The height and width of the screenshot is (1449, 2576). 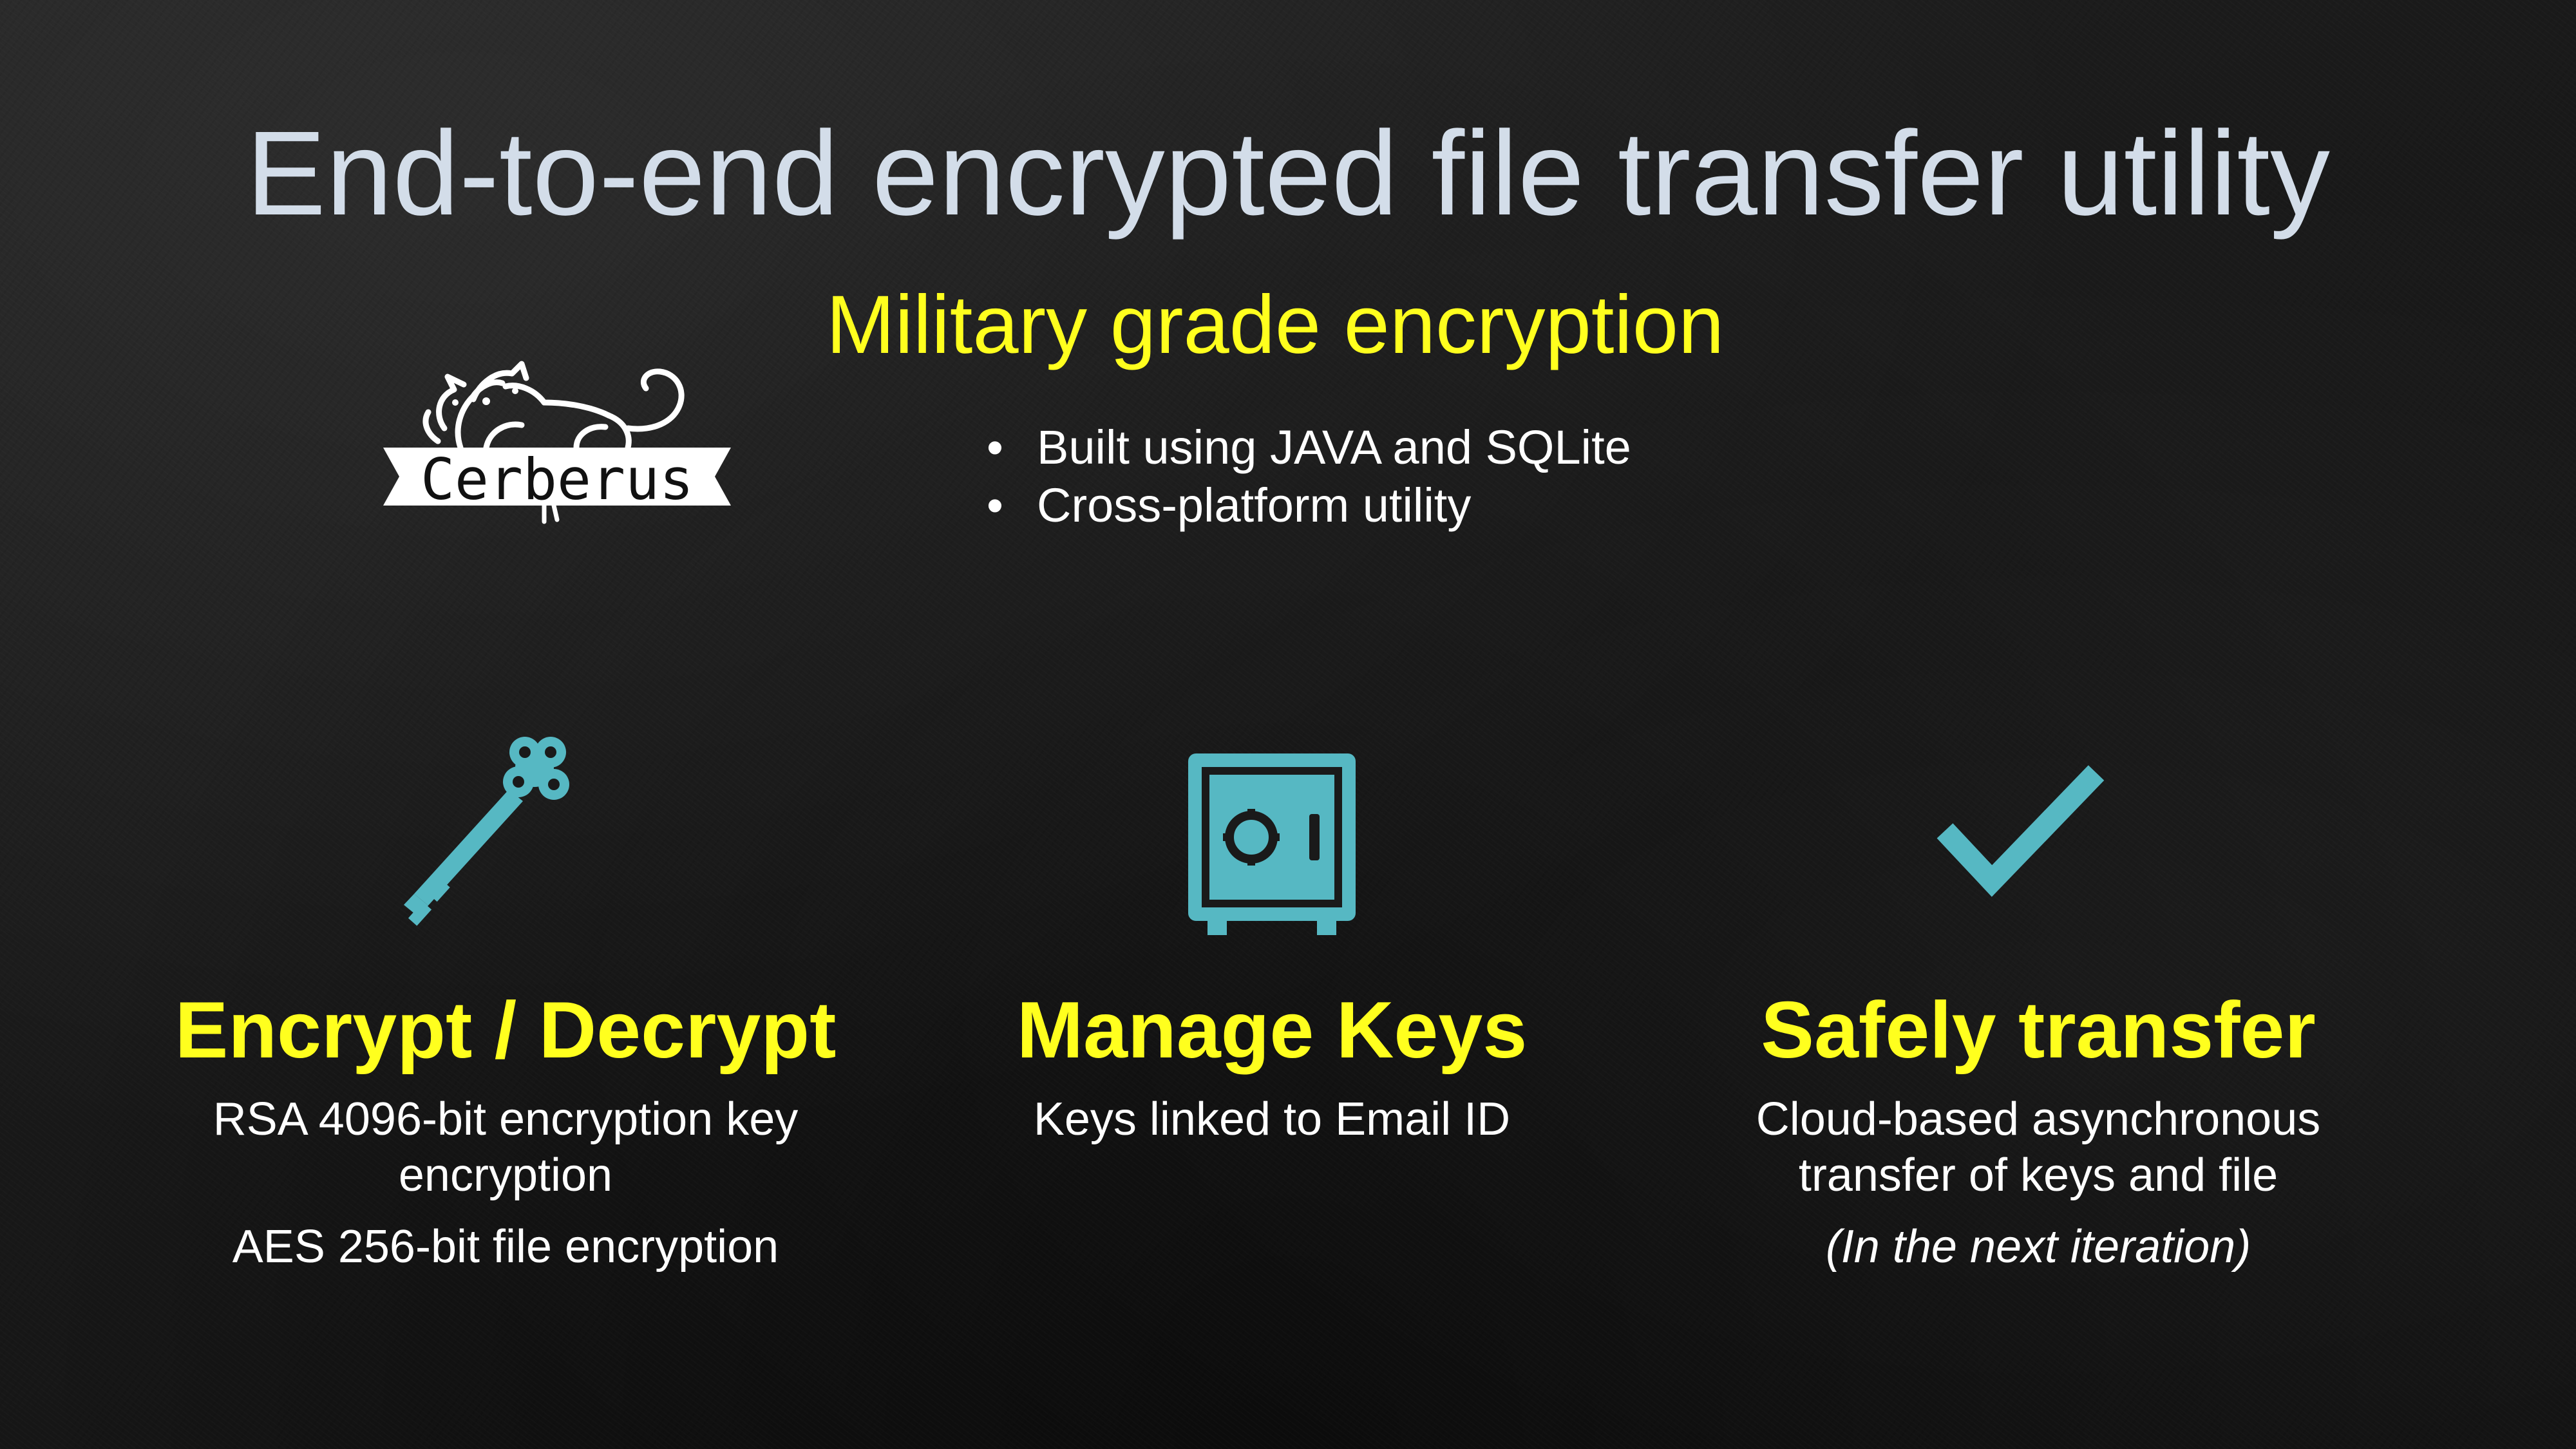 What do you see at coordinates (506, 1247) in the screenshot?
I see `feature-line: AES 256-bit file encryption` at bounding box center [506, 1247].